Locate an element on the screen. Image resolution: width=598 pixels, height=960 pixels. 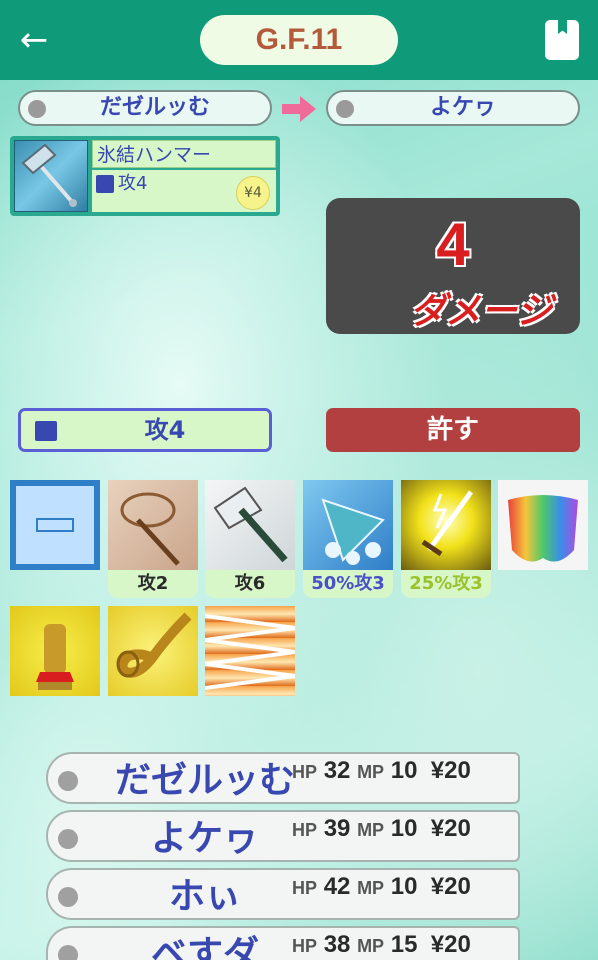
forgive-button: 許す is located at coordinates (453, 430).